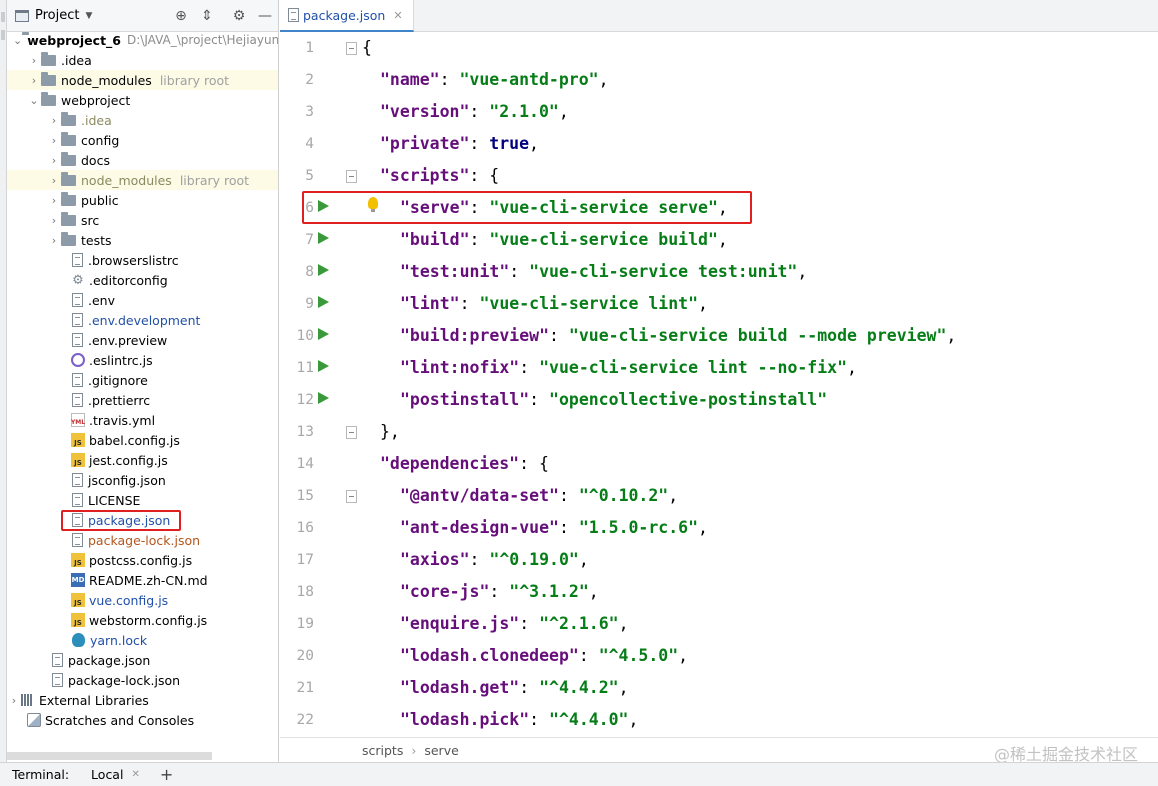  I want to click on tree-row-editorconfig: ⚙ .editorconfig, so click(142, 280).